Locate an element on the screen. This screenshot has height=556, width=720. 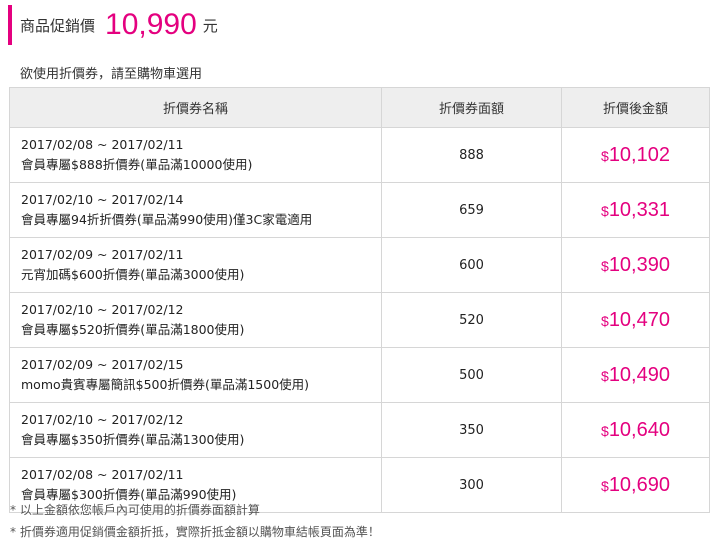
coupon-name: 會員專屬$888折價券(單品滿10000使用) is located at coordinates (137, 164).